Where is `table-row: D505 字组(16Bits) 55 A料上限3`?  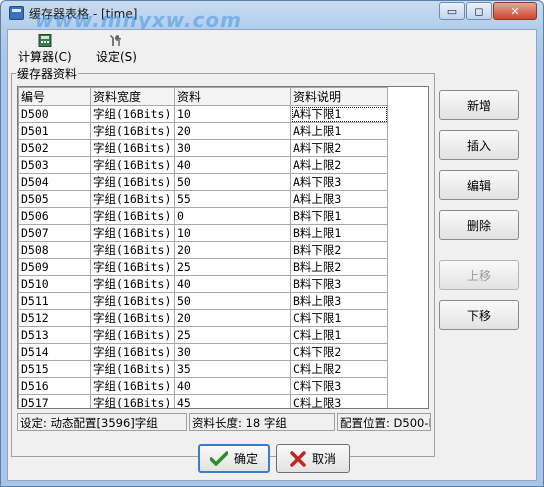
table-row: D505 字组(16Bits) 55 A料上限3 is located at coordinates (203, 199).